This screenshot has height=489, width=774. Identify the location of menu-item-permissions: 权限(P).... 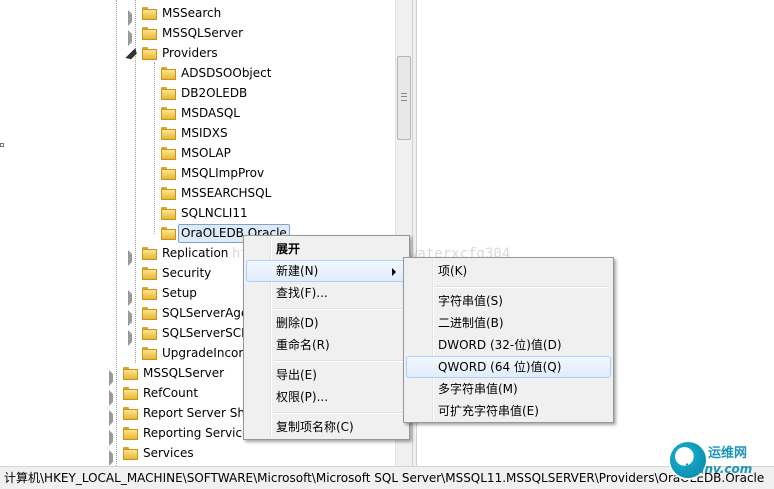
(326, 397).